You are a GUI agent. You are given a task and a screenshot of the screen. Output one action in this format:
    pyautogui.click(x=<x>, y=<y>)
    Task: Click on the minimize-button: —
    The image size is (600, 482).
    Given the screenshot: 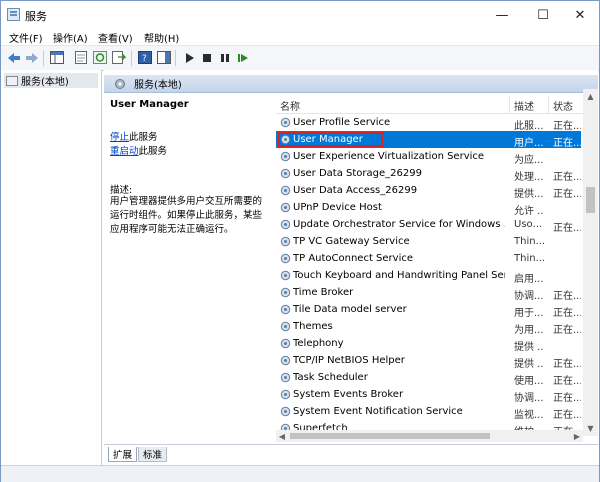 What is the action you would take?
    pyautogui.click(x=502, y=15)
    